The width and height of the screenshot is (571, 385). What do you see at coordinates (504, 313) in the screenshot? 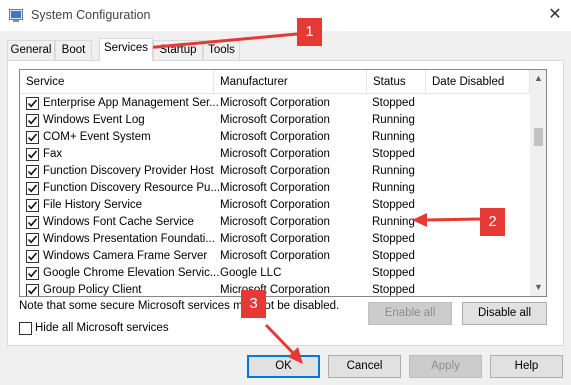
I see `disable-all-button: Disable all` at bounding box center [504, 313].